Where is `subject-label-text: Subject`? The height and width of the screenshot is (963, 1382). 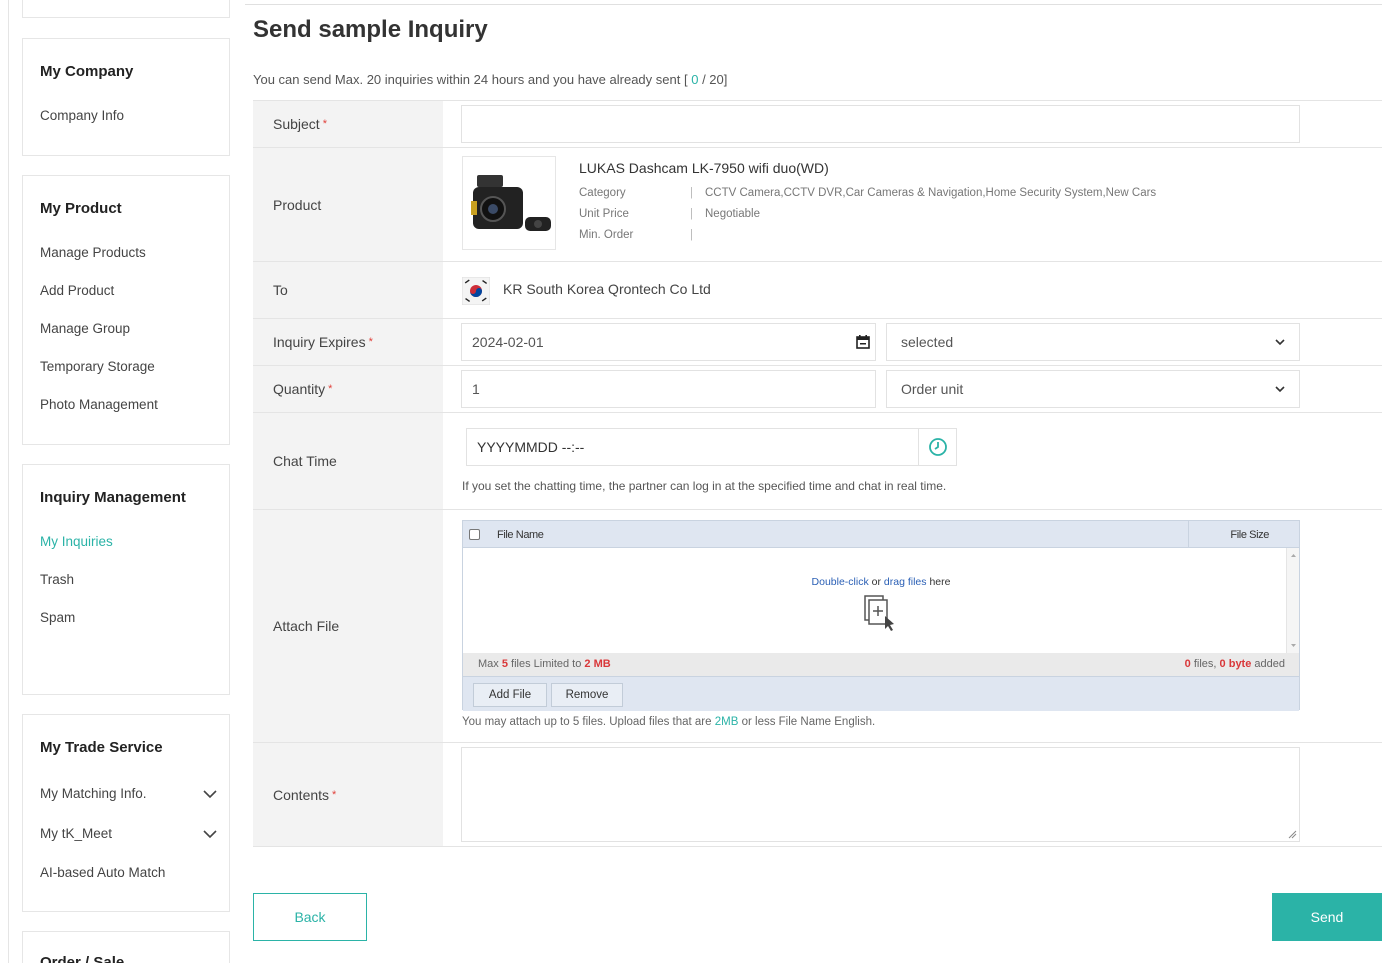
subject-label-text: Subject is located at coordinates (296, 124).